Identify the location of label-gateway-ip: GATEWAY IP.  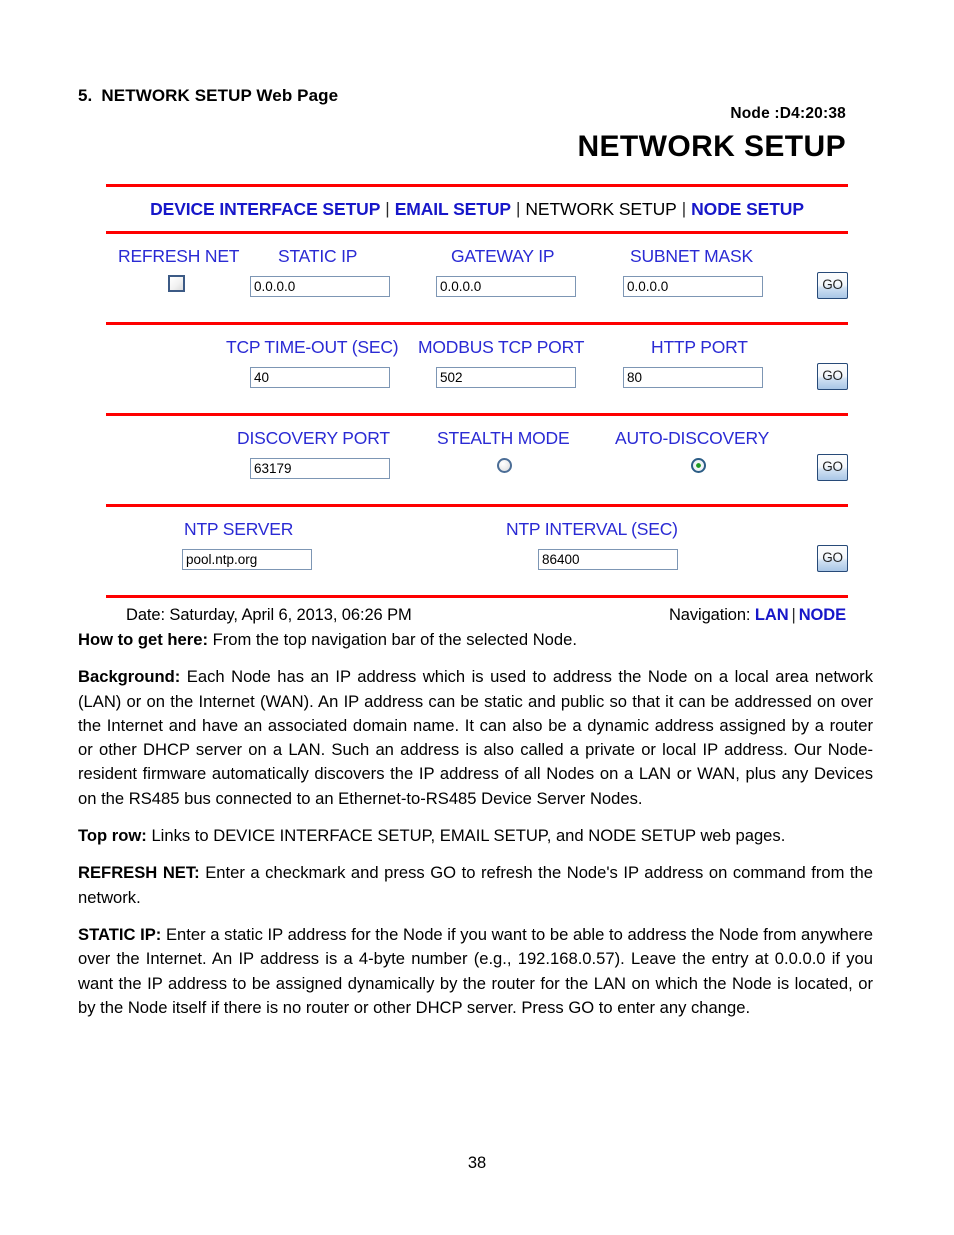
(503, 256).